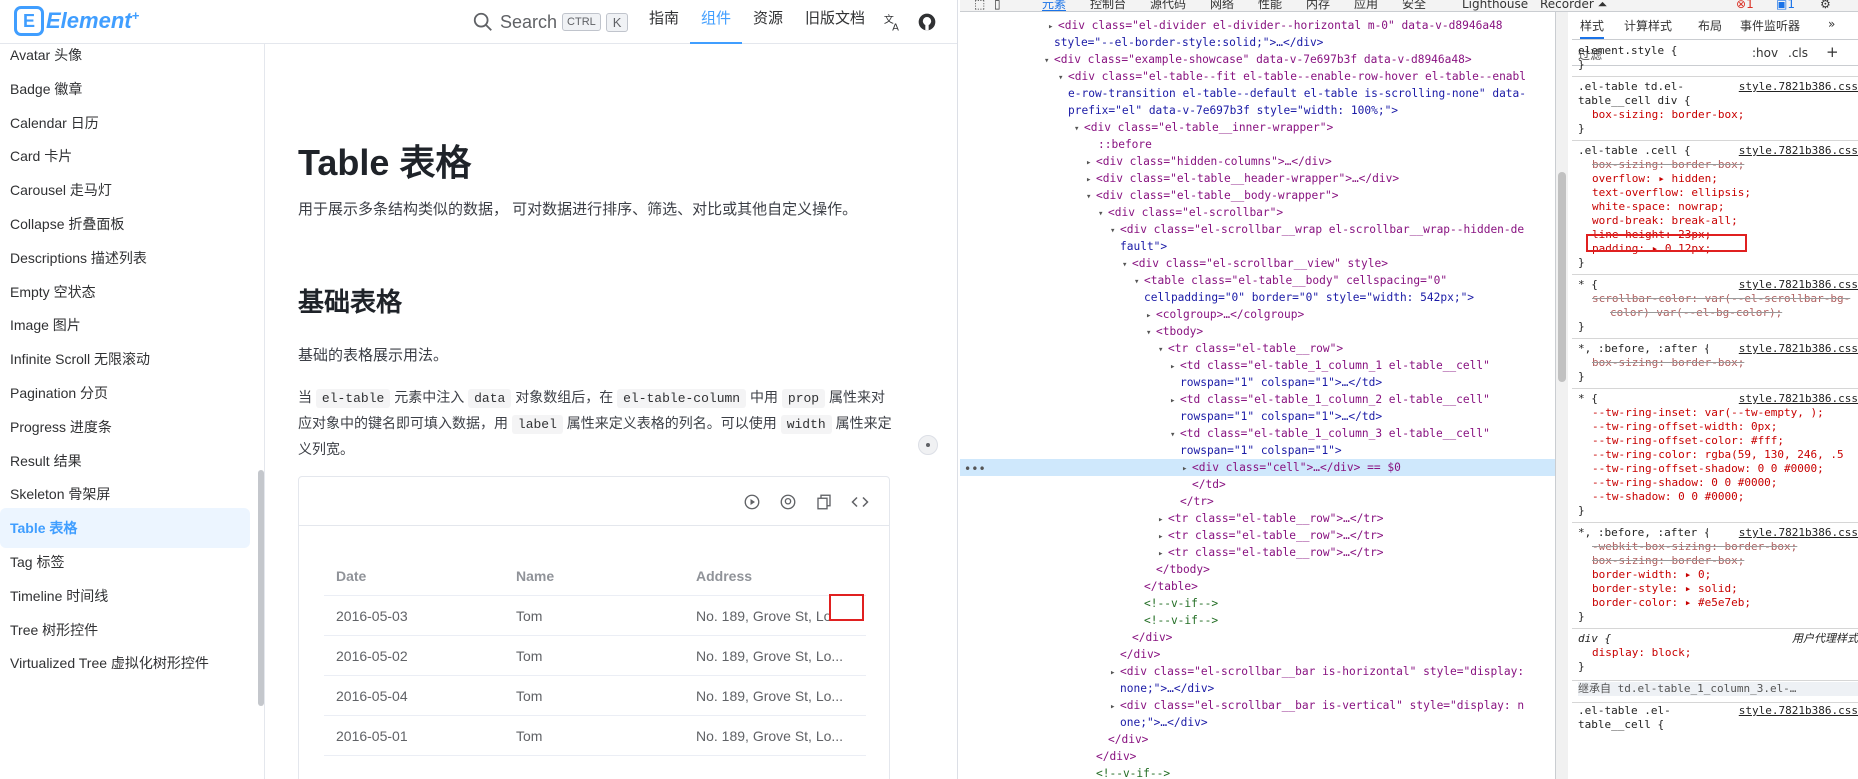 The image size is (1858, 779). Describe the element at coordinates (768, 22) in the screenshot. I see `nav-resources: 资源` at that location.